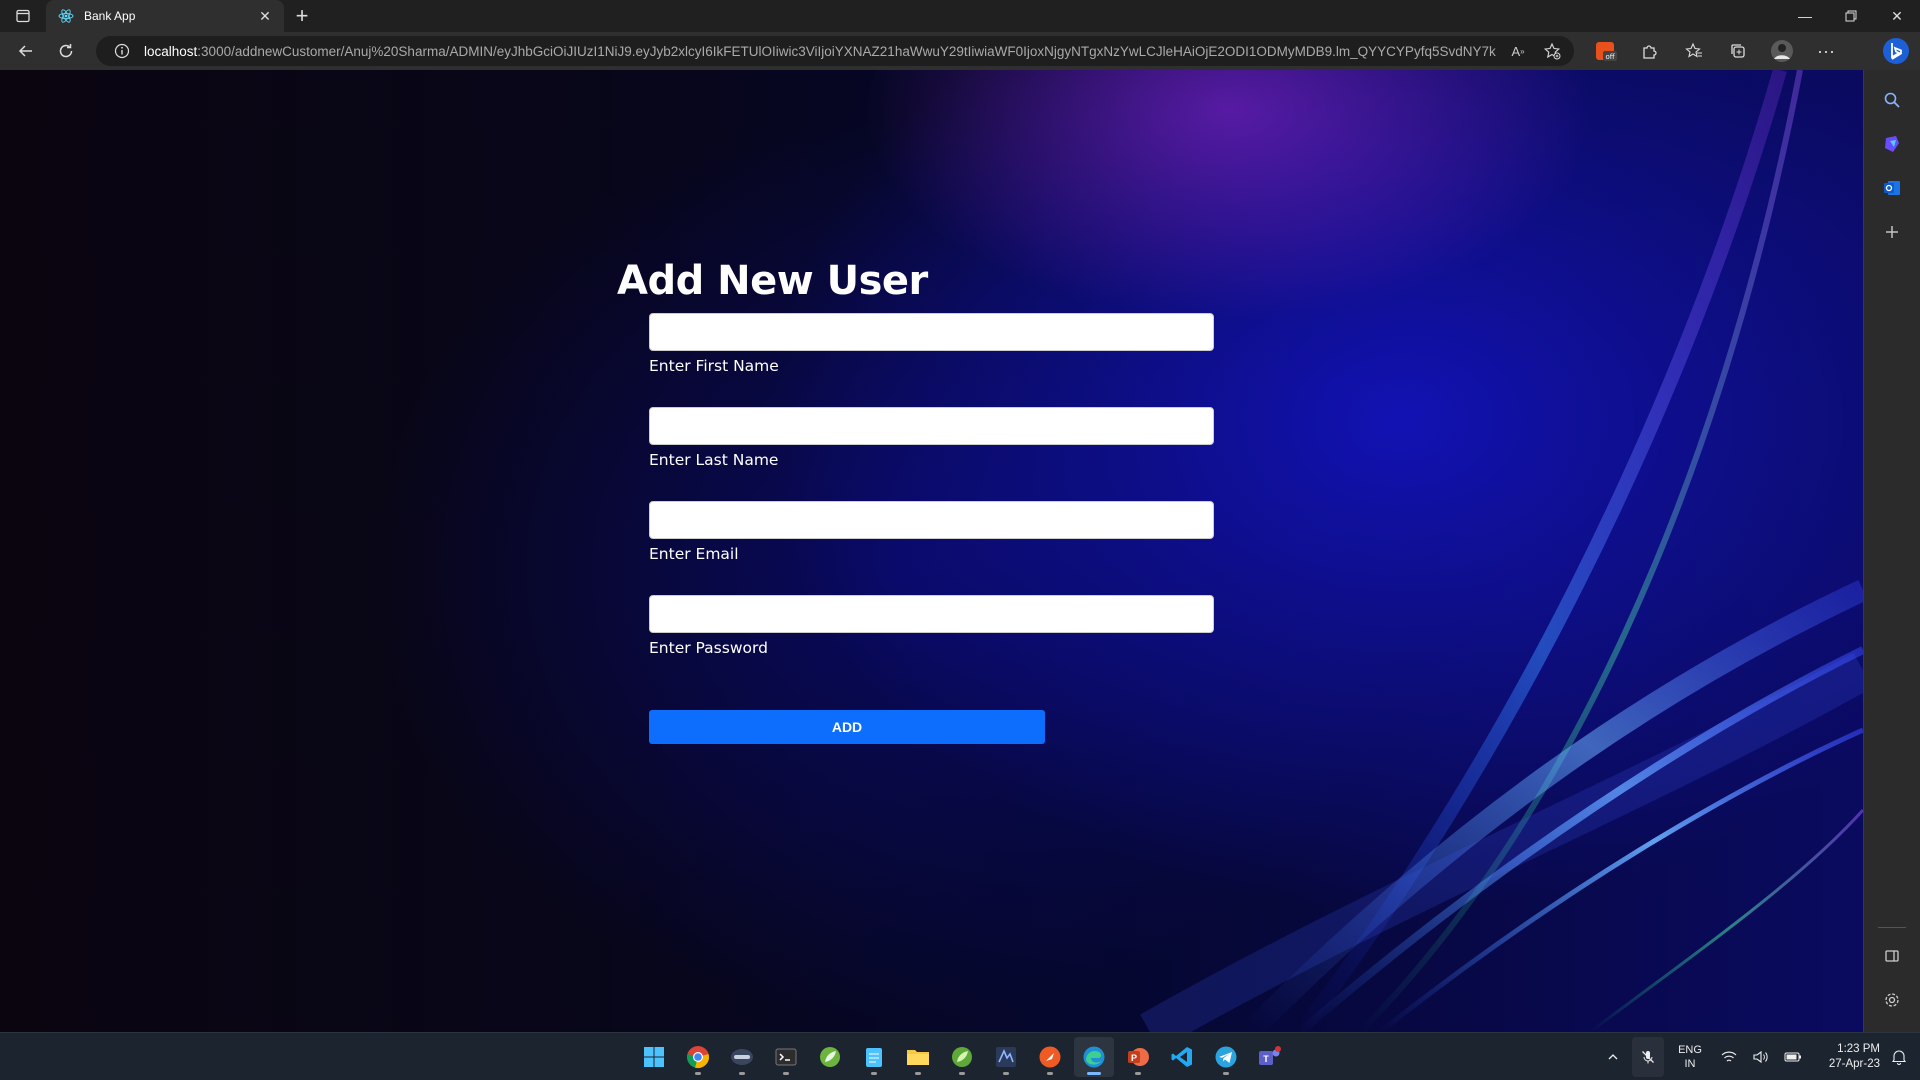  Describe the element at coordinates (1609, 57) in the screenshot. I see `extension-off-badge: off` at that location.